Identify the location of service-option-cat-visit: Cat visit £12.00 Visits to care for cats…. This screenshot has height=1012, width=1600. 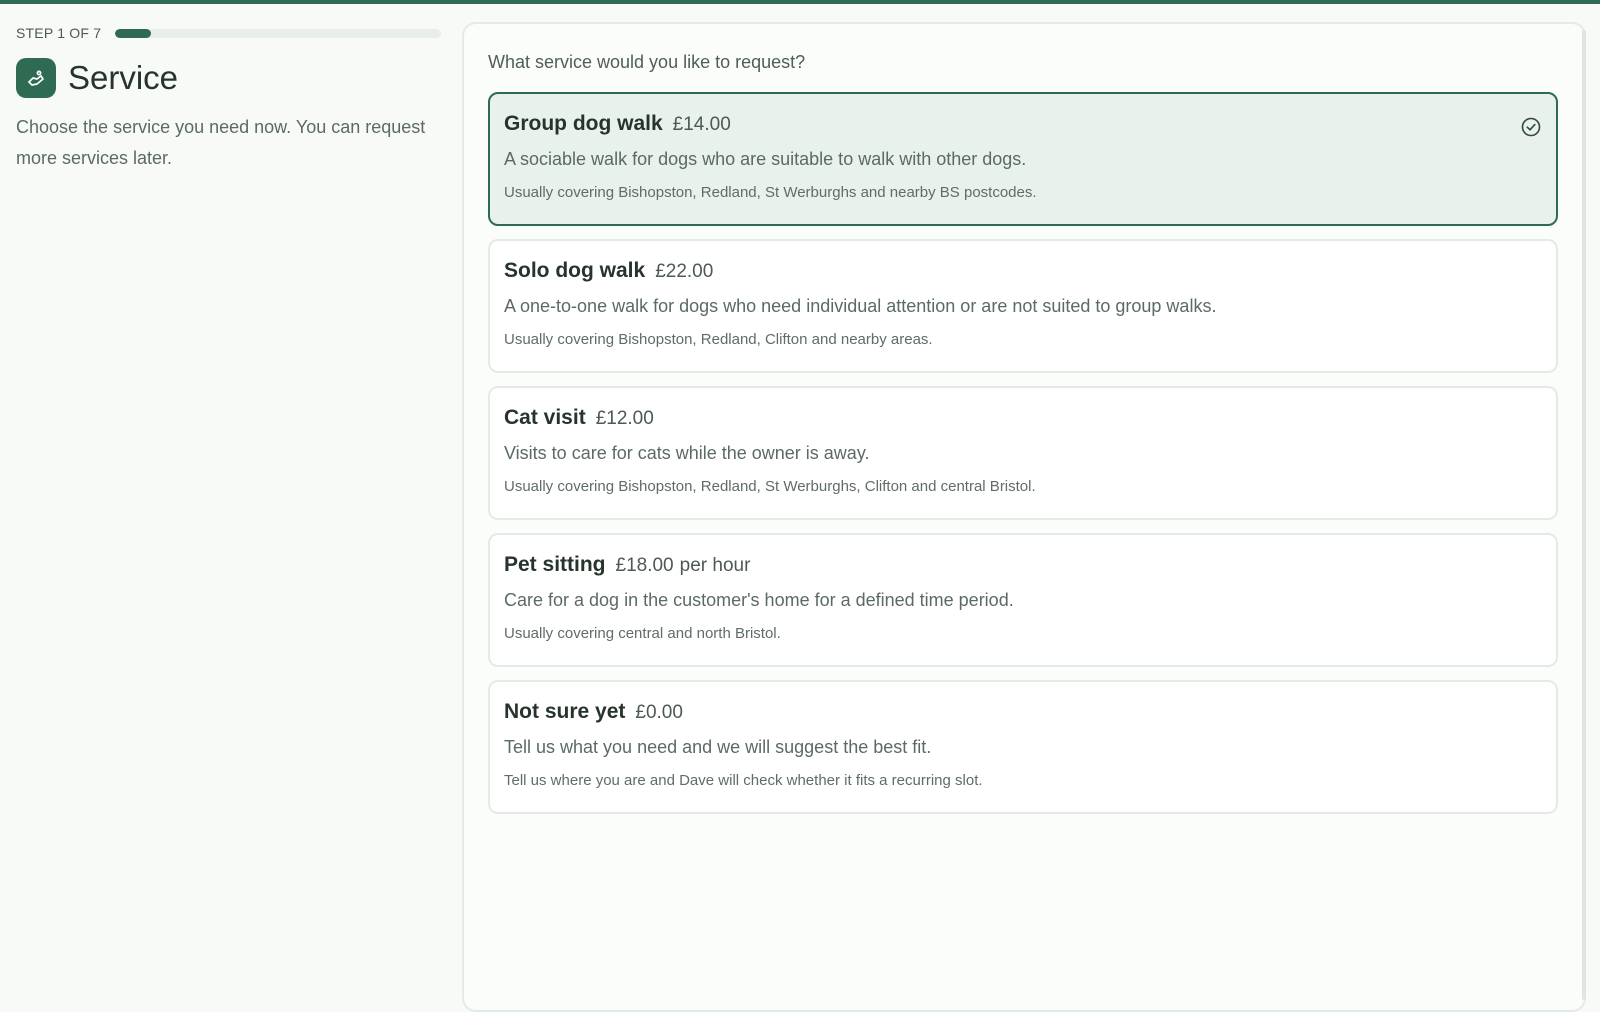
(1023, 453).